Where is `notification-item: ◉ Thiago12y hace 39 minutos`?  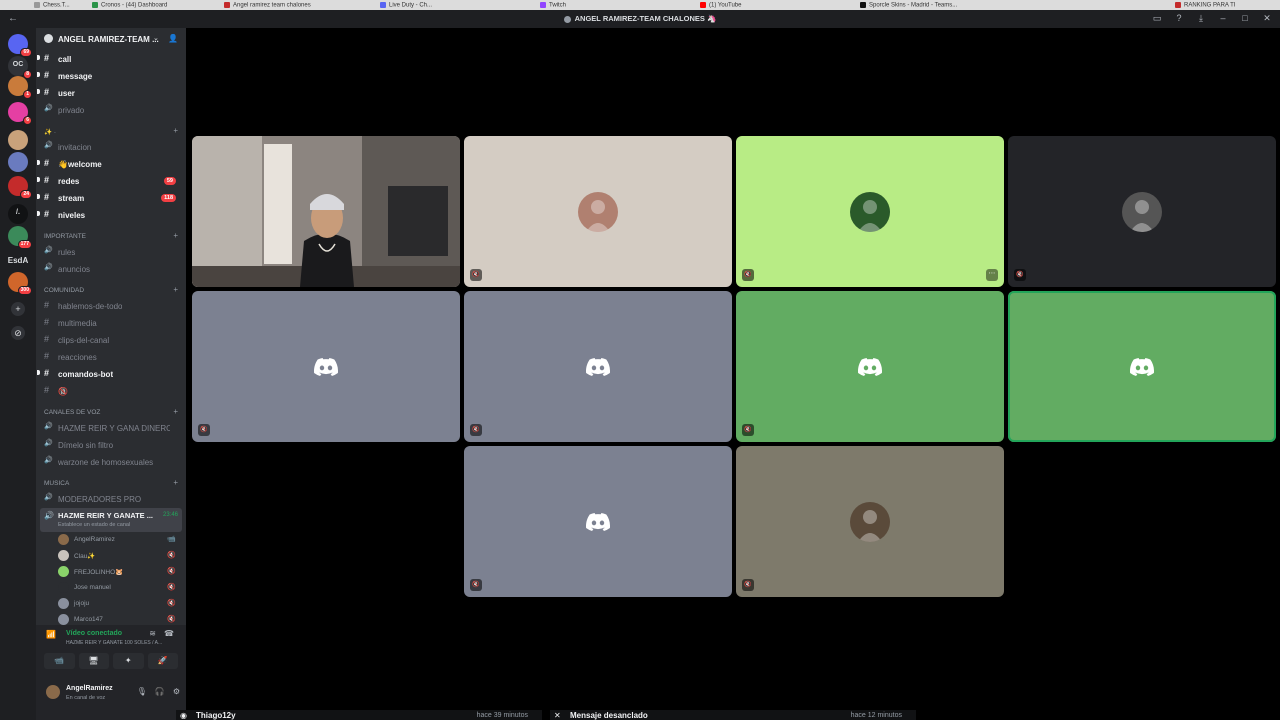
notification-item: ◉ Thiago12y hace 39 minutos is located at coordinates (359, 715).